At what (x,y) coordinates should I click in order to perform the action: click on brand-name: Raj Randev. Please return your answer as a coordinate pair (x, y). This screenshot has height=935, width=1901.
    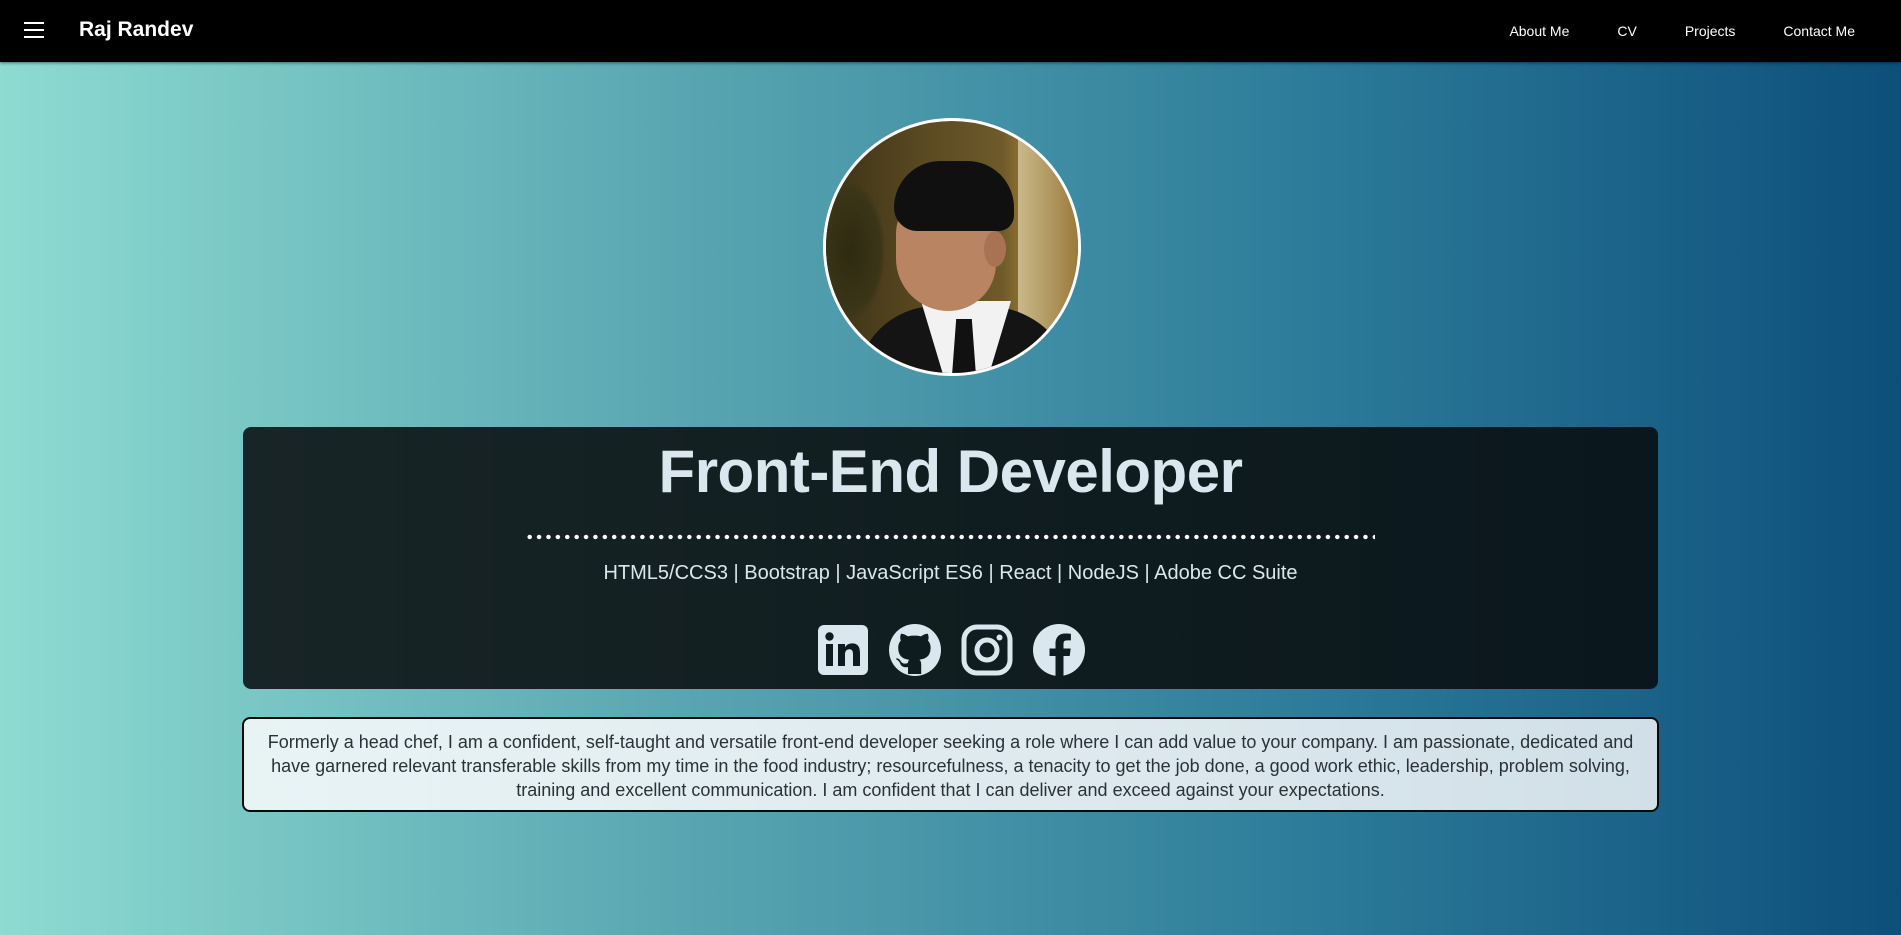
    Looking at the image, I should click on (136, 30).